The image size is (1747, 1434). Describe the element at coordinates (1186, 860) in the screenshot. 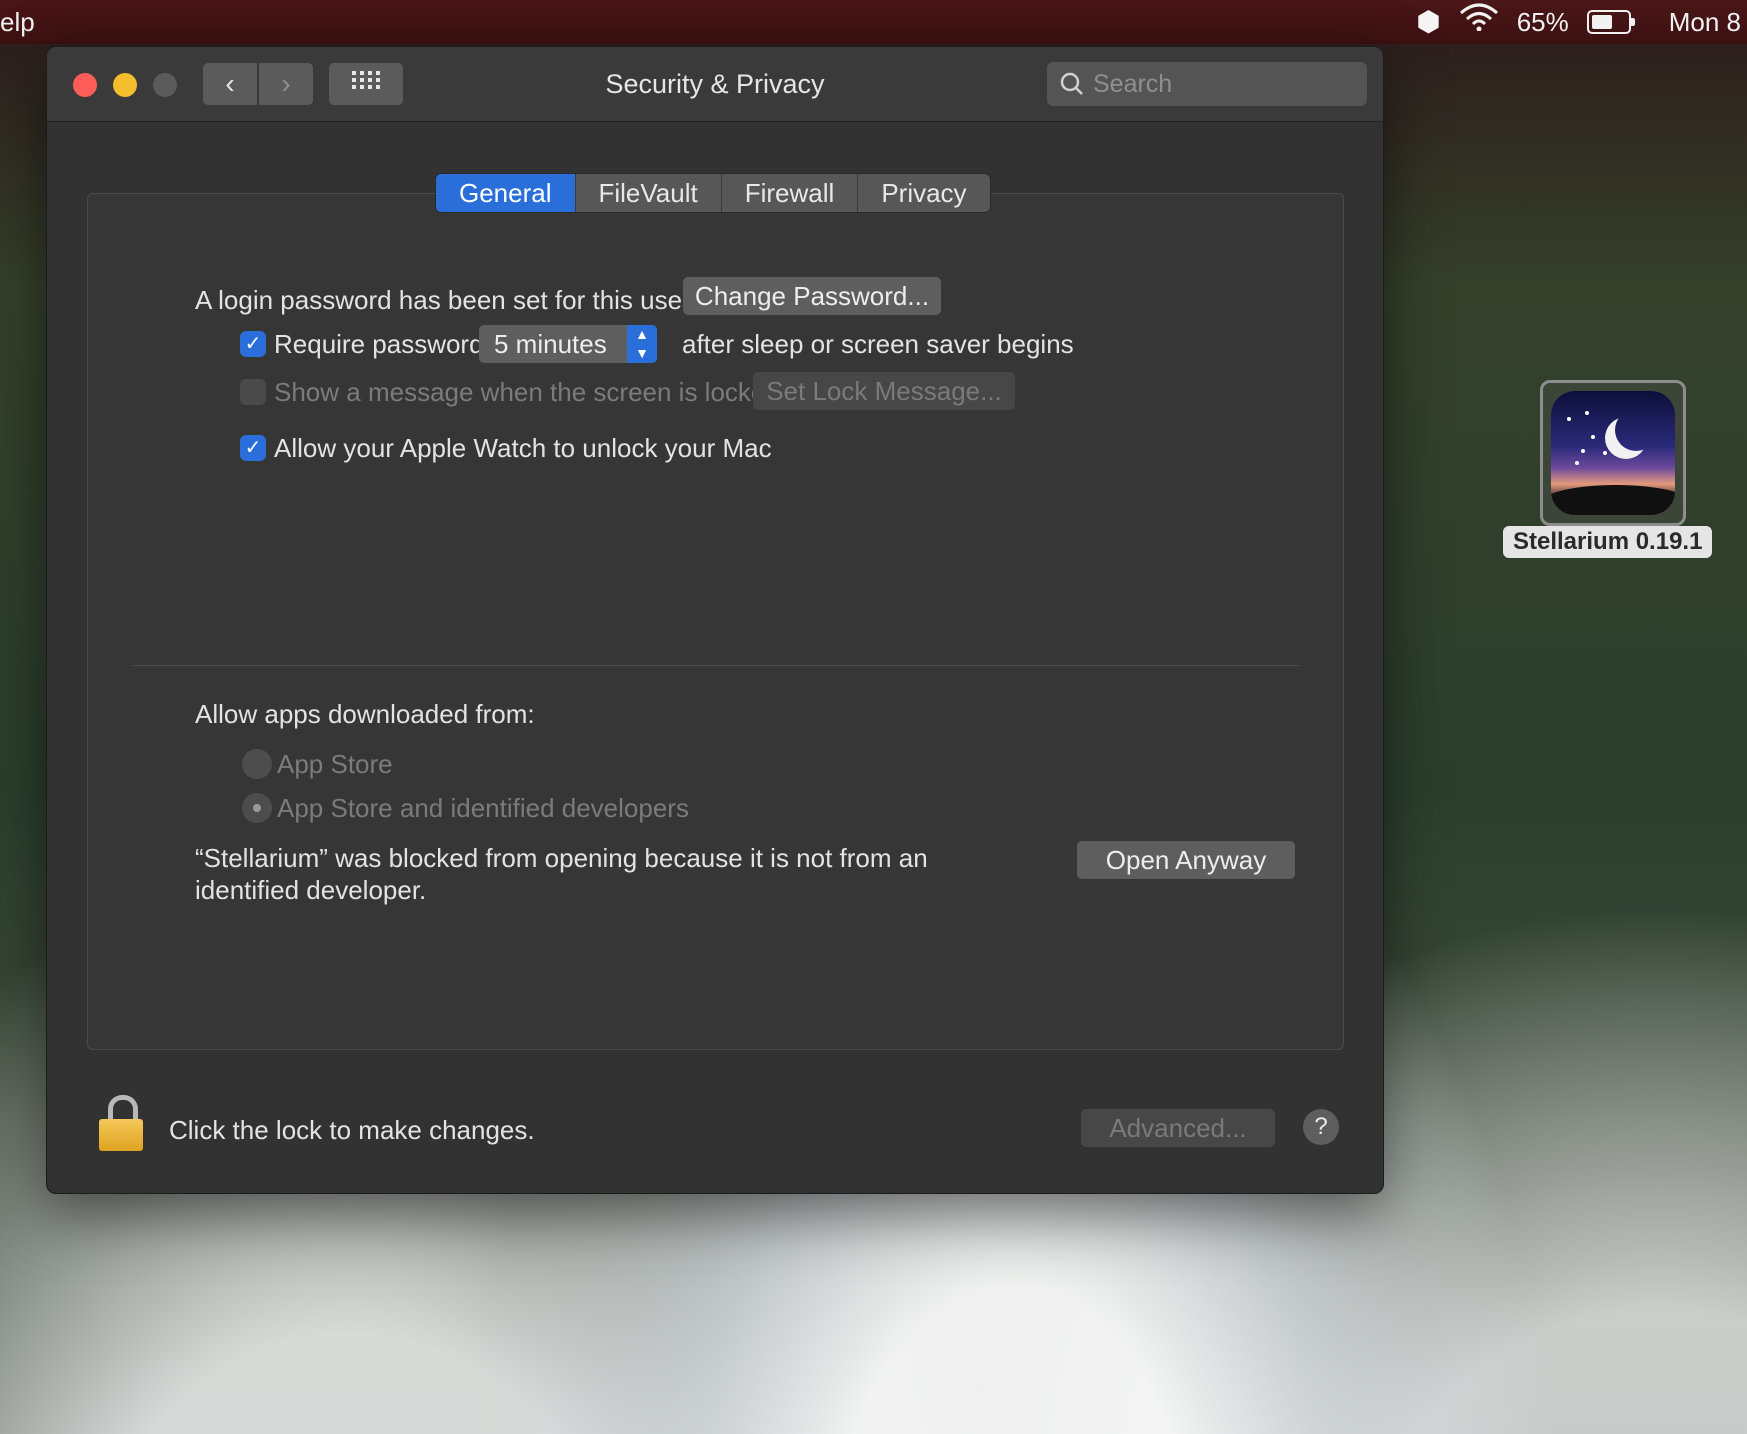

I see `open-anyway-button: Open Anyway` at that location.